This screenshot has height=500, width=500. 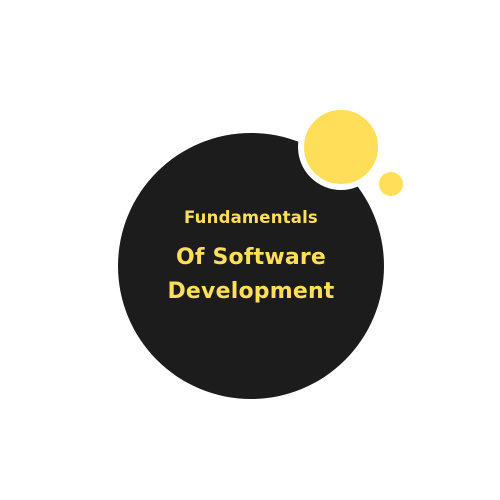 I want to click on title-line-fundamentals: Fundamentals, so click(x=251, y=217).